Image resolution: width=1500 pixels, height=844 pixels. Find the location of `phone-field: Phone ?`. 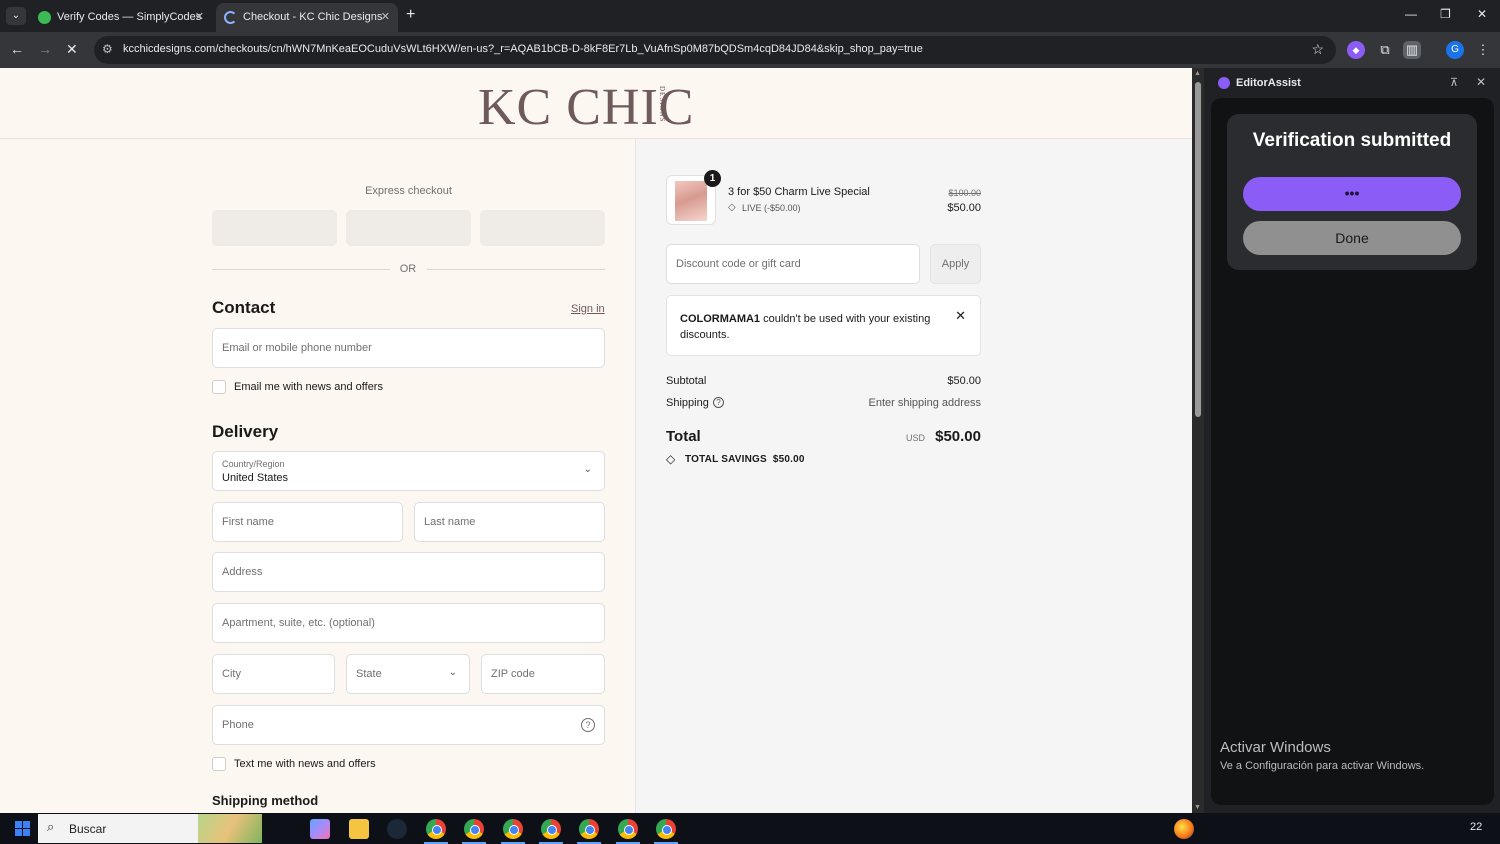

phone-field: Phone ? is located at coordinates (408, 725).